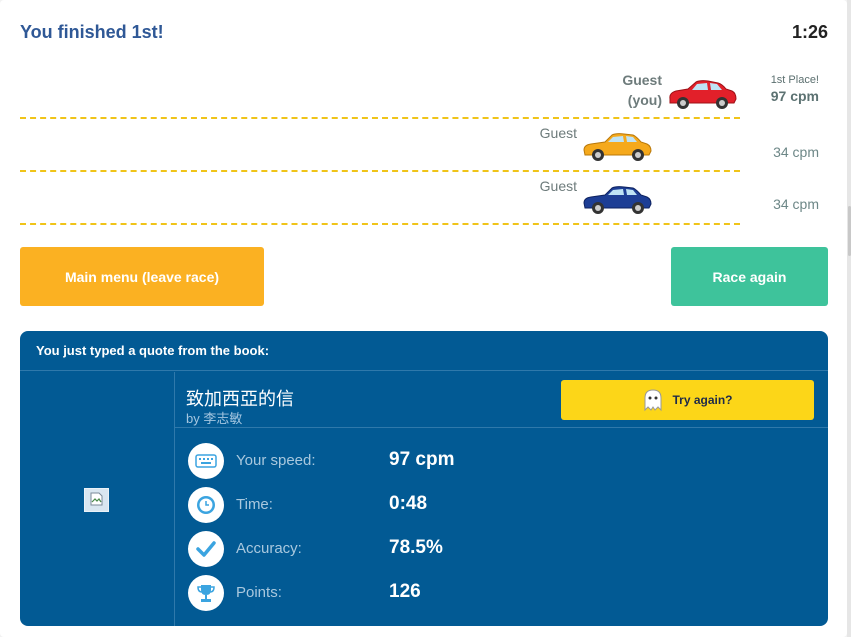 The height and width of the screenshot is (637, 851). Describe the element at coordinates (142, 276) in the screenshot. I see `main-menu-button: Main menu (leave race)` at that location.